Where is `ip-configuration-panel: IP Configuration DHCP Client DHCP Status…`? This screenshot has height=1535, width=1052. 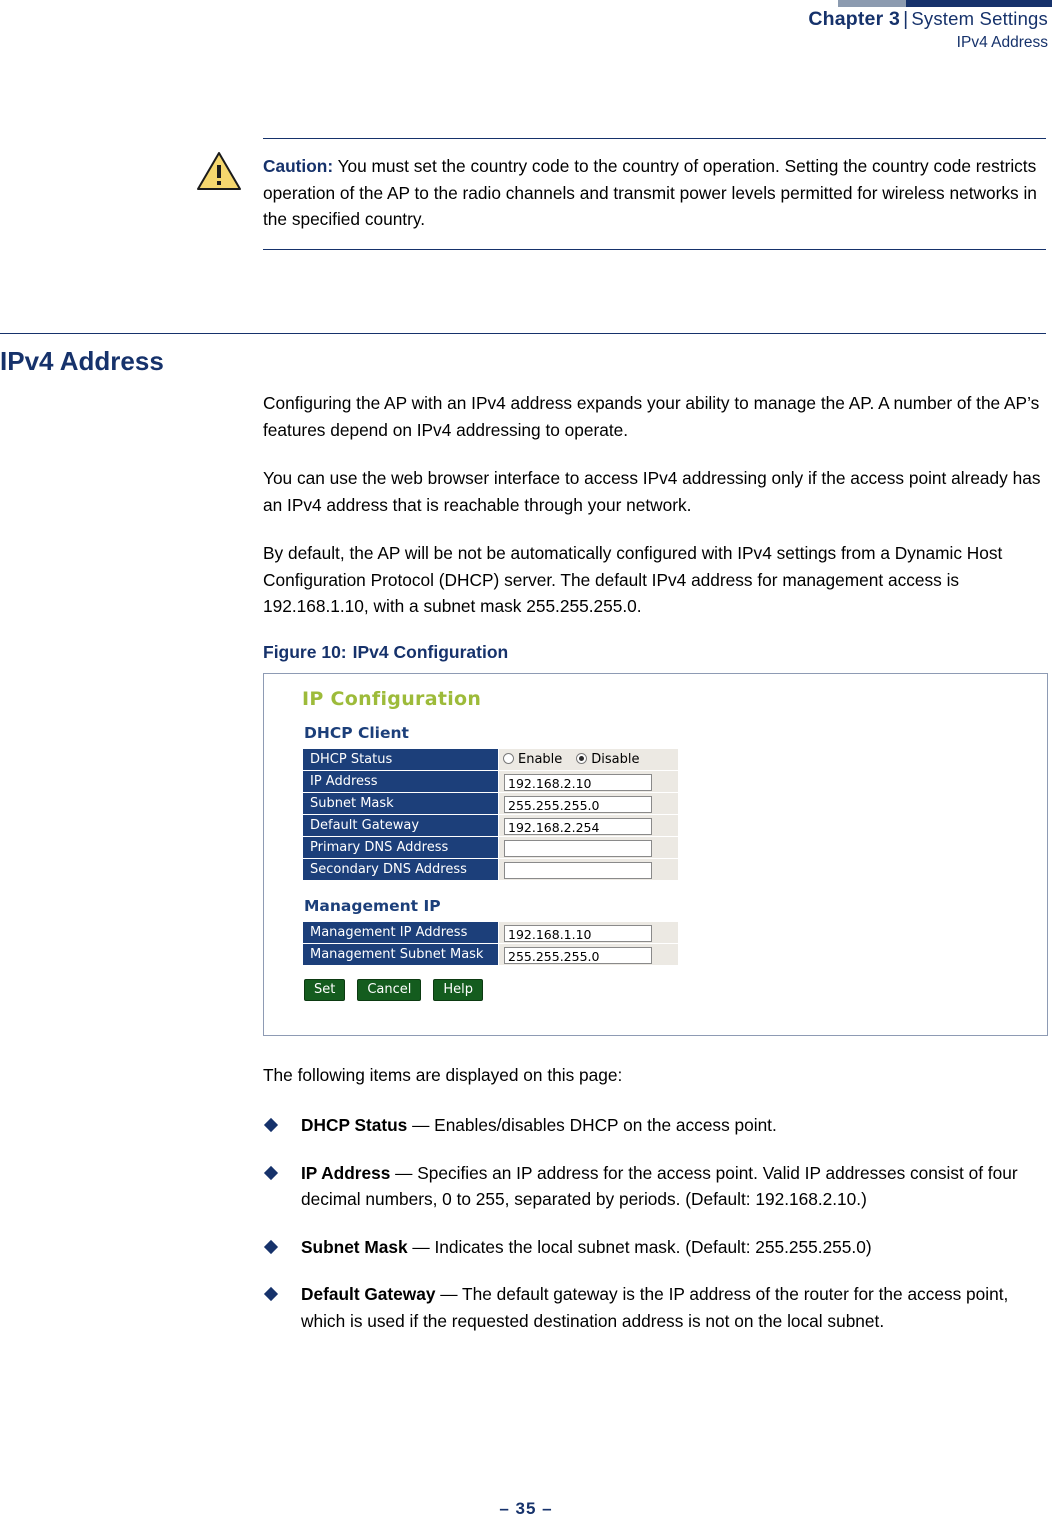
ip-configuration-panel: IP Configuration DHCP Client DHCP Status… is located at coordinates (512, 844).